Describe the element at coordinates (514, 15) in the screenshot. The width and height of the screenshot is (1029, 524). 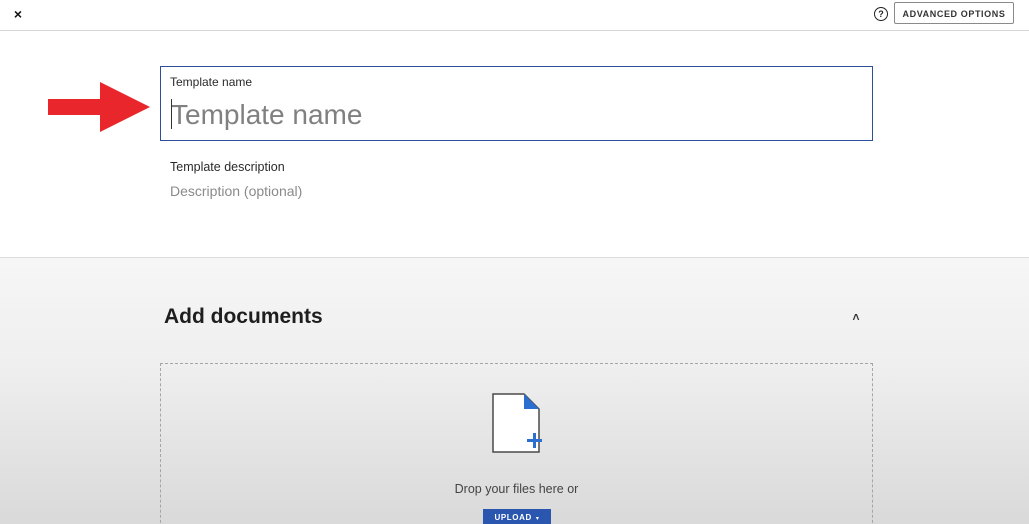
I see `top-bar: × ? ADVANCED OPTIONS` at that location.